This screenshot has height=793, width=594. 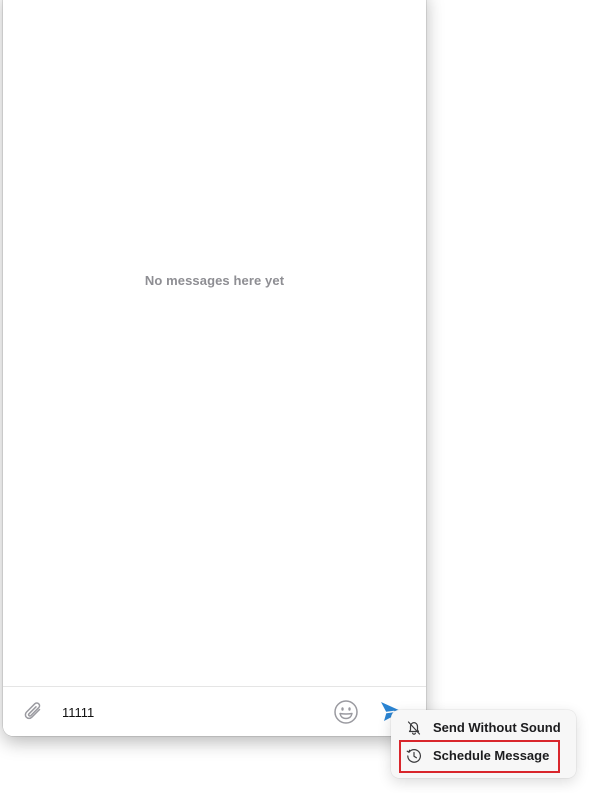 I want to click on menu-item-schedule-message: Schedule Message, so click(x=483, y=756).